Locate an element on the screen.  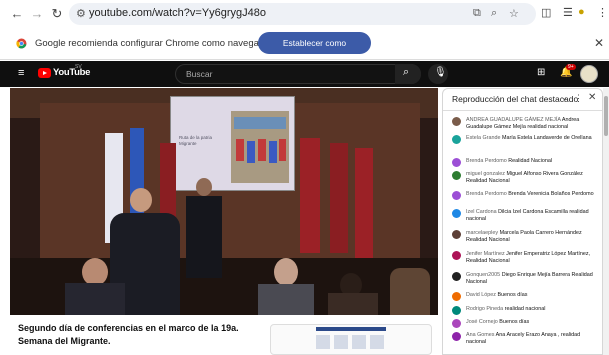
url-text: youtube.com/watch?v=Yy6grygJ48o is located at coordinates (177, 13).